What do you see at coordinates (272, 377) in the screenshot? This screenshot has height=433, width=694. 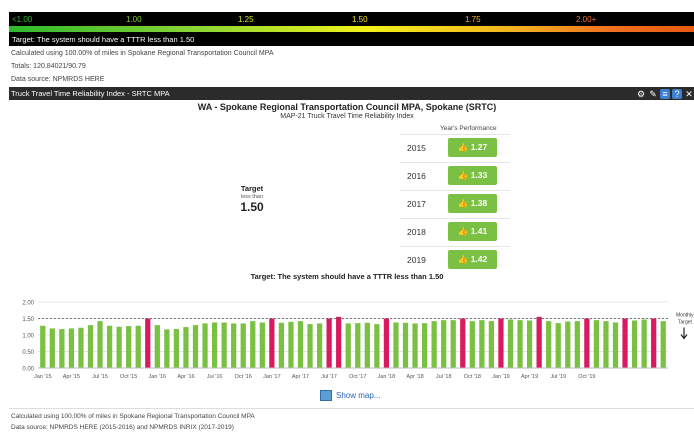 I see `x-tick-label: Jan '17` at bounding box center [272, 377].